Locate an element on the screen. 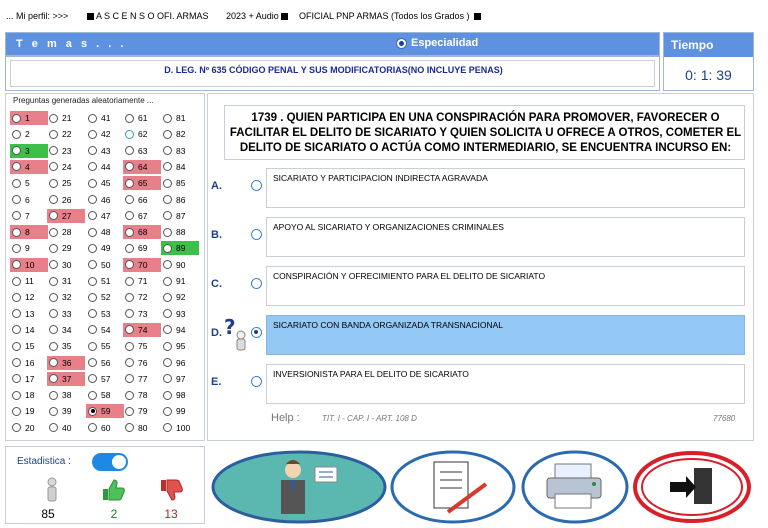  question-cell-37: 37 is located at coordinates (66, 378).